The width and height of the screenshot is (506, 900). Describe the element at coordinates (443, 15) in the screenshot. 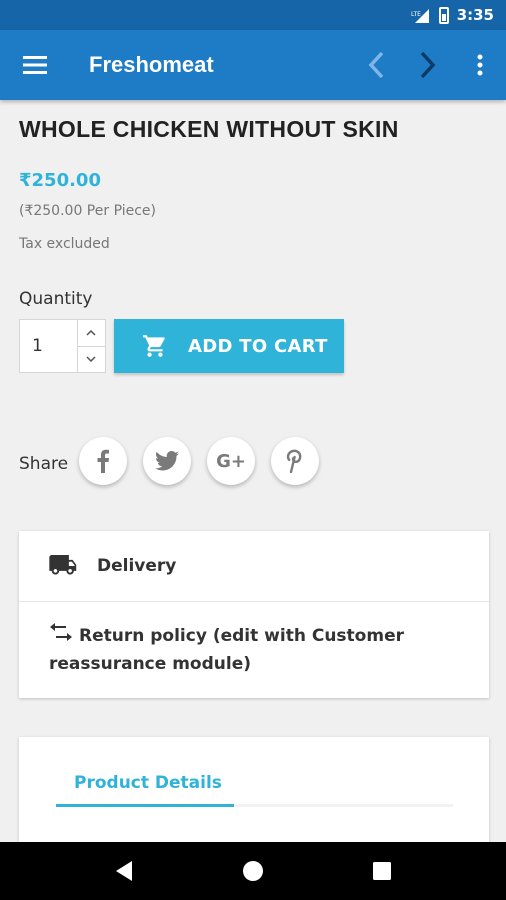

I see `battery-icon` at that location.